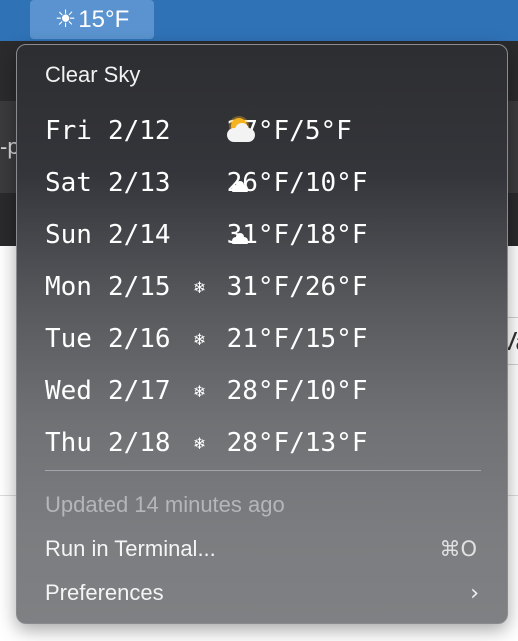  What do you see at coordinates (104, 592) in the screenshot?
I see `preferences-label: Preferences` at bounding box center [104, 592].